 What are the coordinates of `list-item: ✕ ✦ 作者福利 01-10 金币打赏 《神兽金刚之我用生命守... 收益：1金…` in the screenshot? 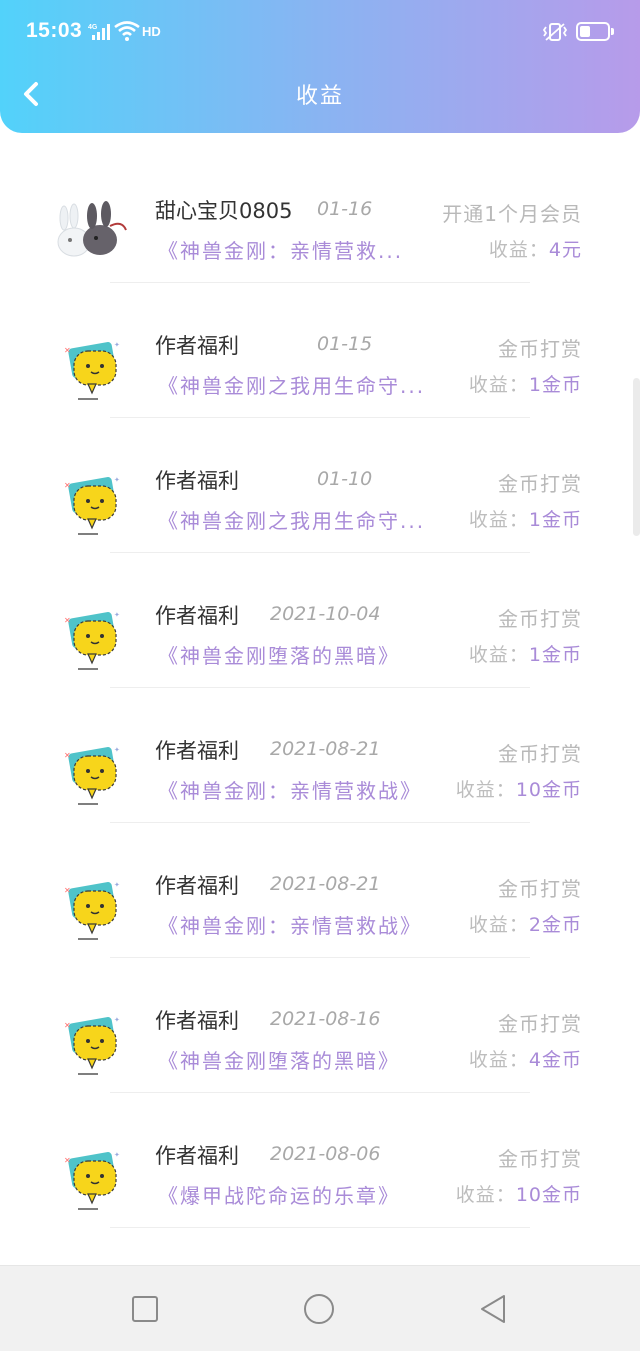 It's located at (320, 485).